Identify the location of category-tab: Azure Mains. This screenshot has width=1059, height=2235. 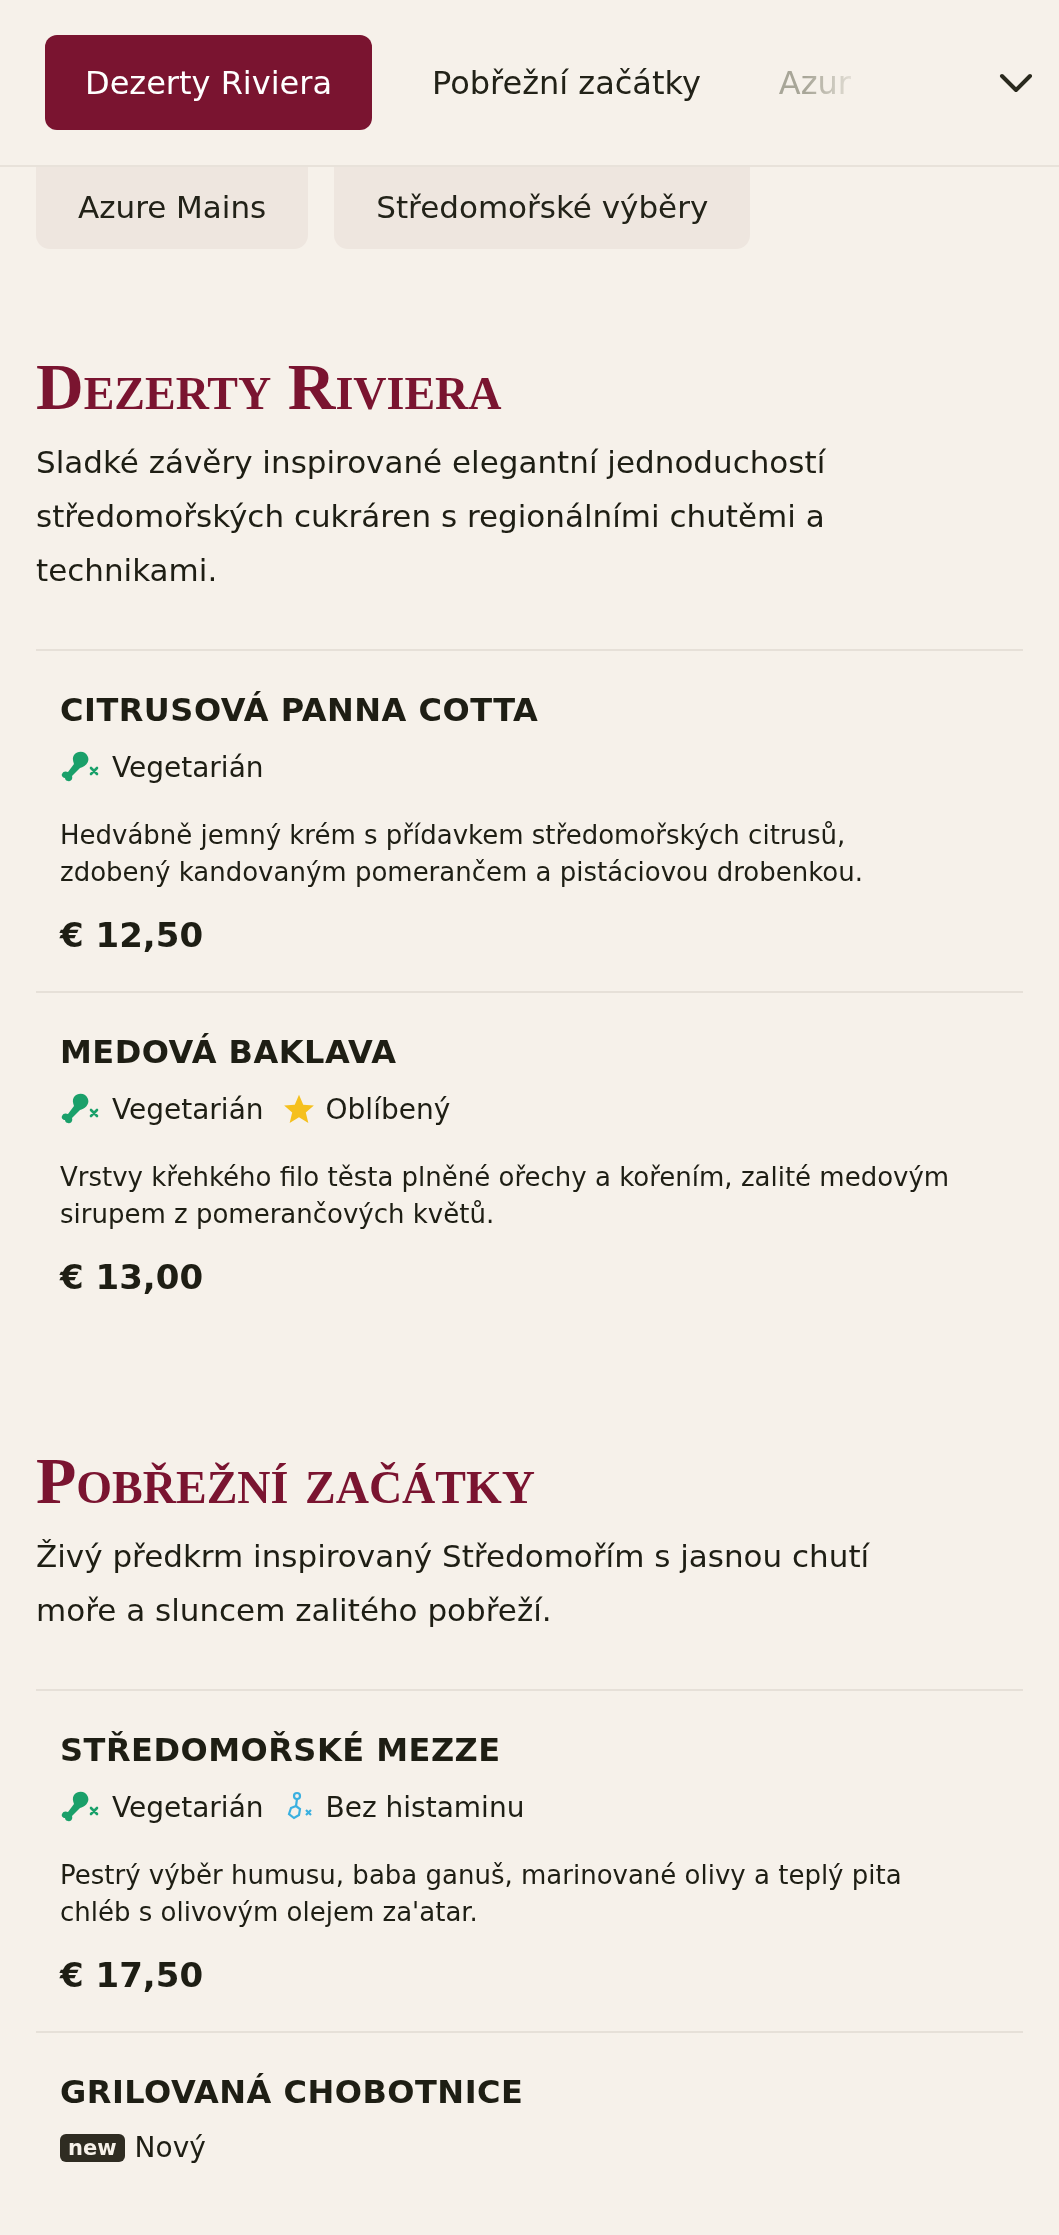
(172, 207).